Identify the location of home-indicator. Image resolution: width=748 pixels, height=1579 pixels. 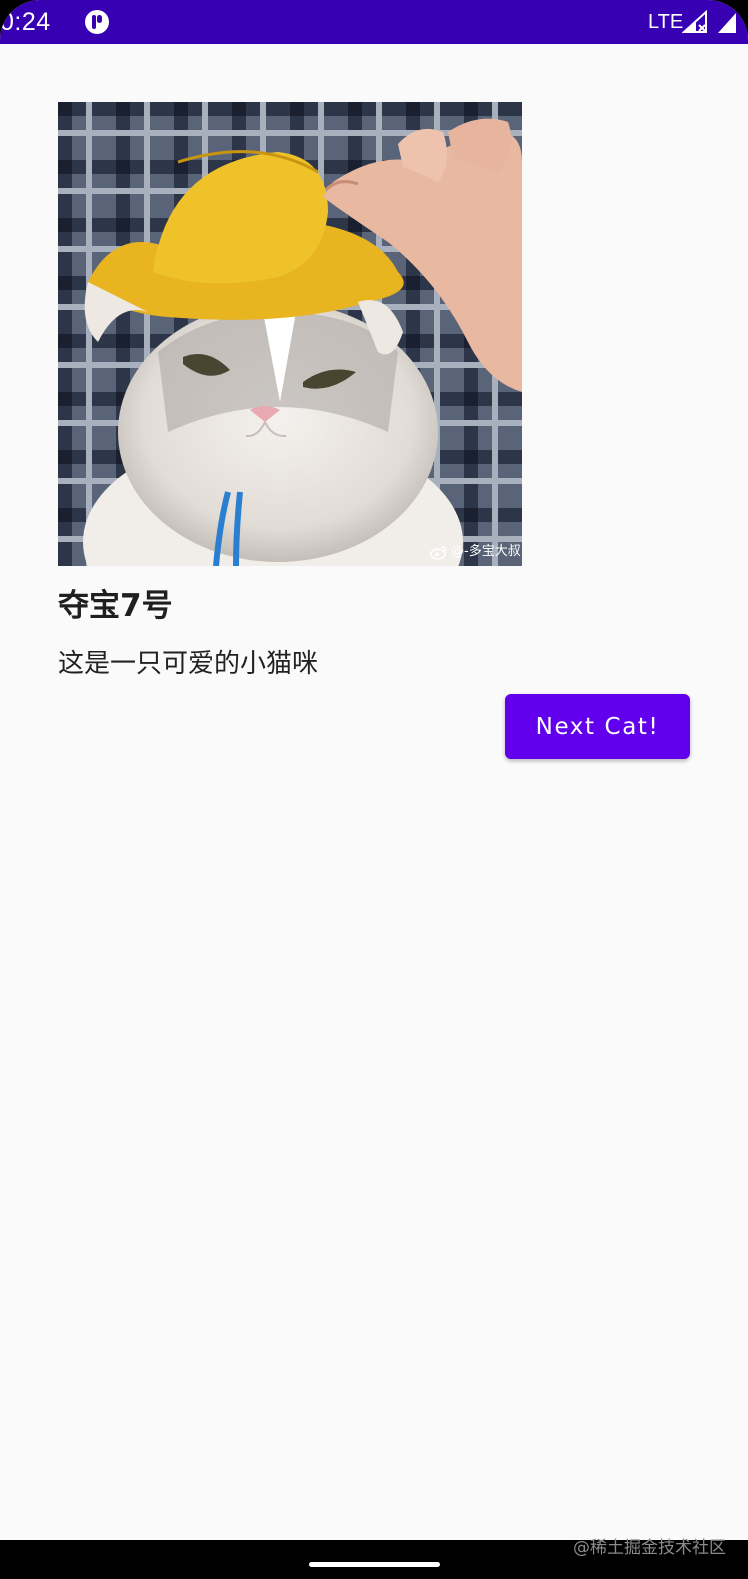
(374, 1564).